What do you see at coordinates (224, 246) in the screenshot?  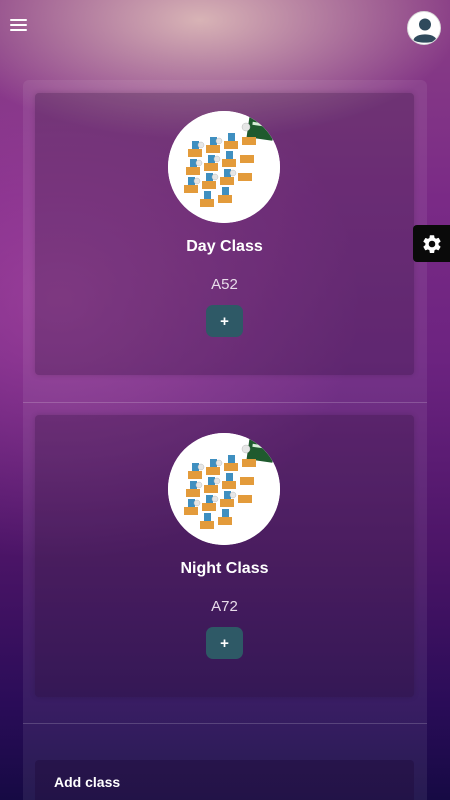 I see `class-title: Day Class` at bounding box center [224, 246].